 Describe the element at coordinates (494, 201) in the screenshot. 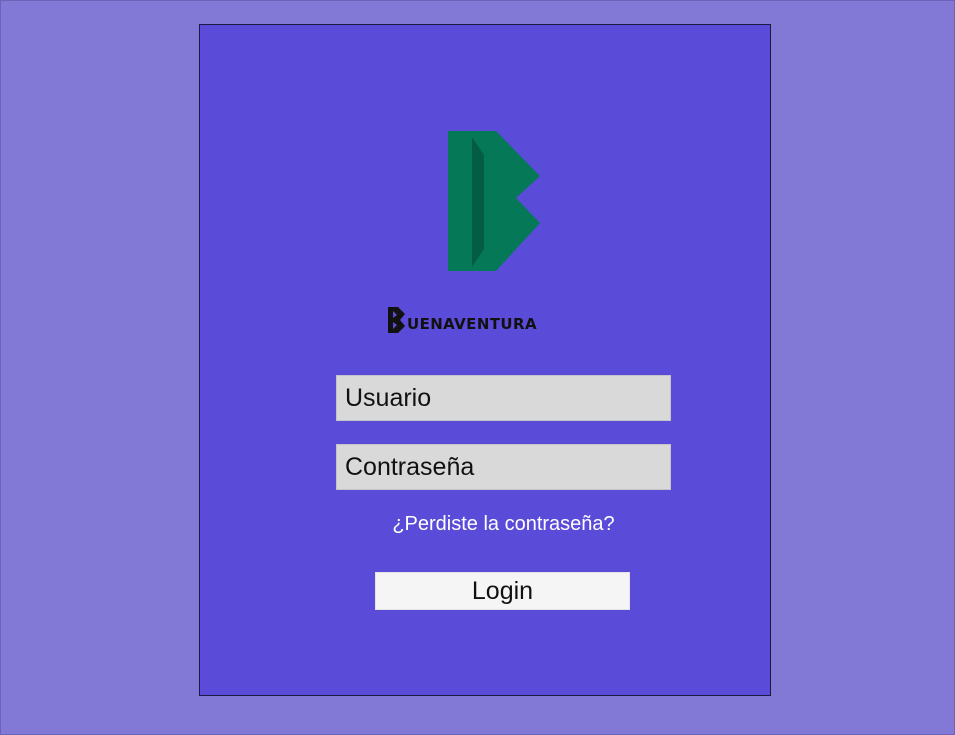

I see `buenaventura-logo-icon` at that location.